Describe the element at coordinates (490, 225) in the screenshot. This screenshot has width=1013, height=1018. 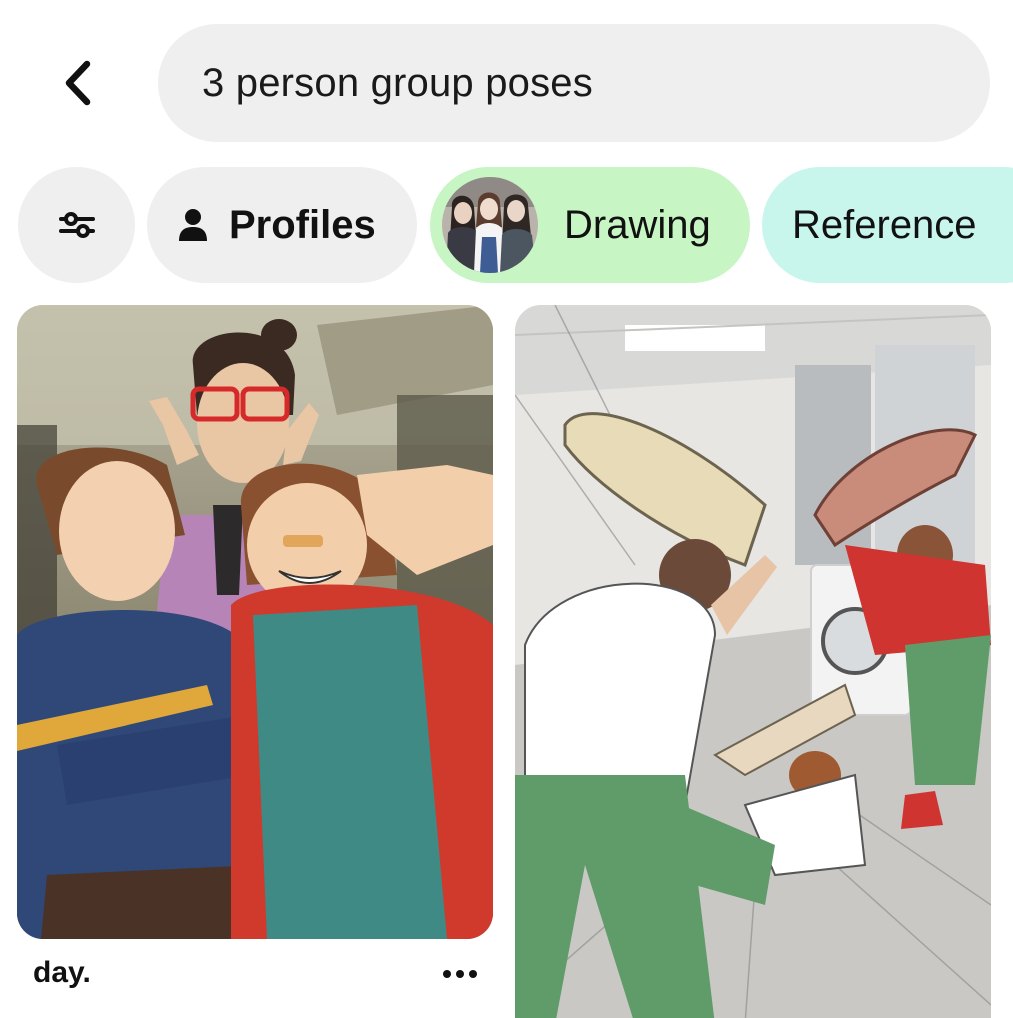
I see `drawing-thumbnail` at that location.